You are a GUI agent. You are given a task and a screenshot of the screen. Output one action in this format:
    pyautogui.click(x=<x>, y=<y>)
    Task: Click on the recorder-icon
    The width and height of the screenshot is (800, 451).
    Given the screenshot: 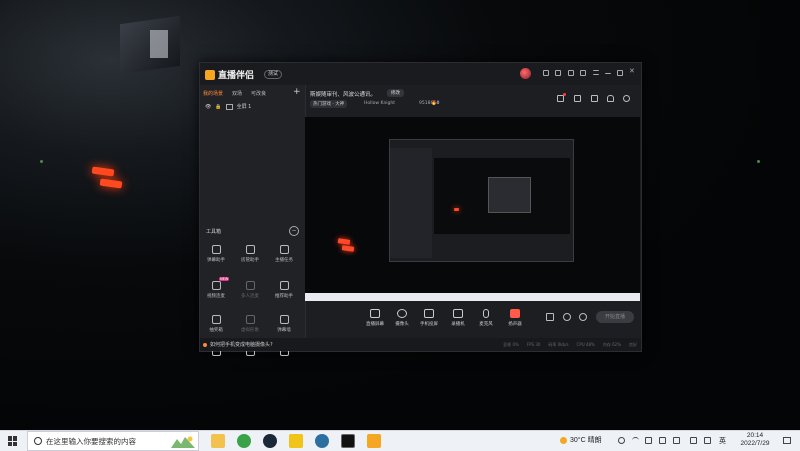 What is the action you would take?
    pyautogui.click(x=458, y=313)
    